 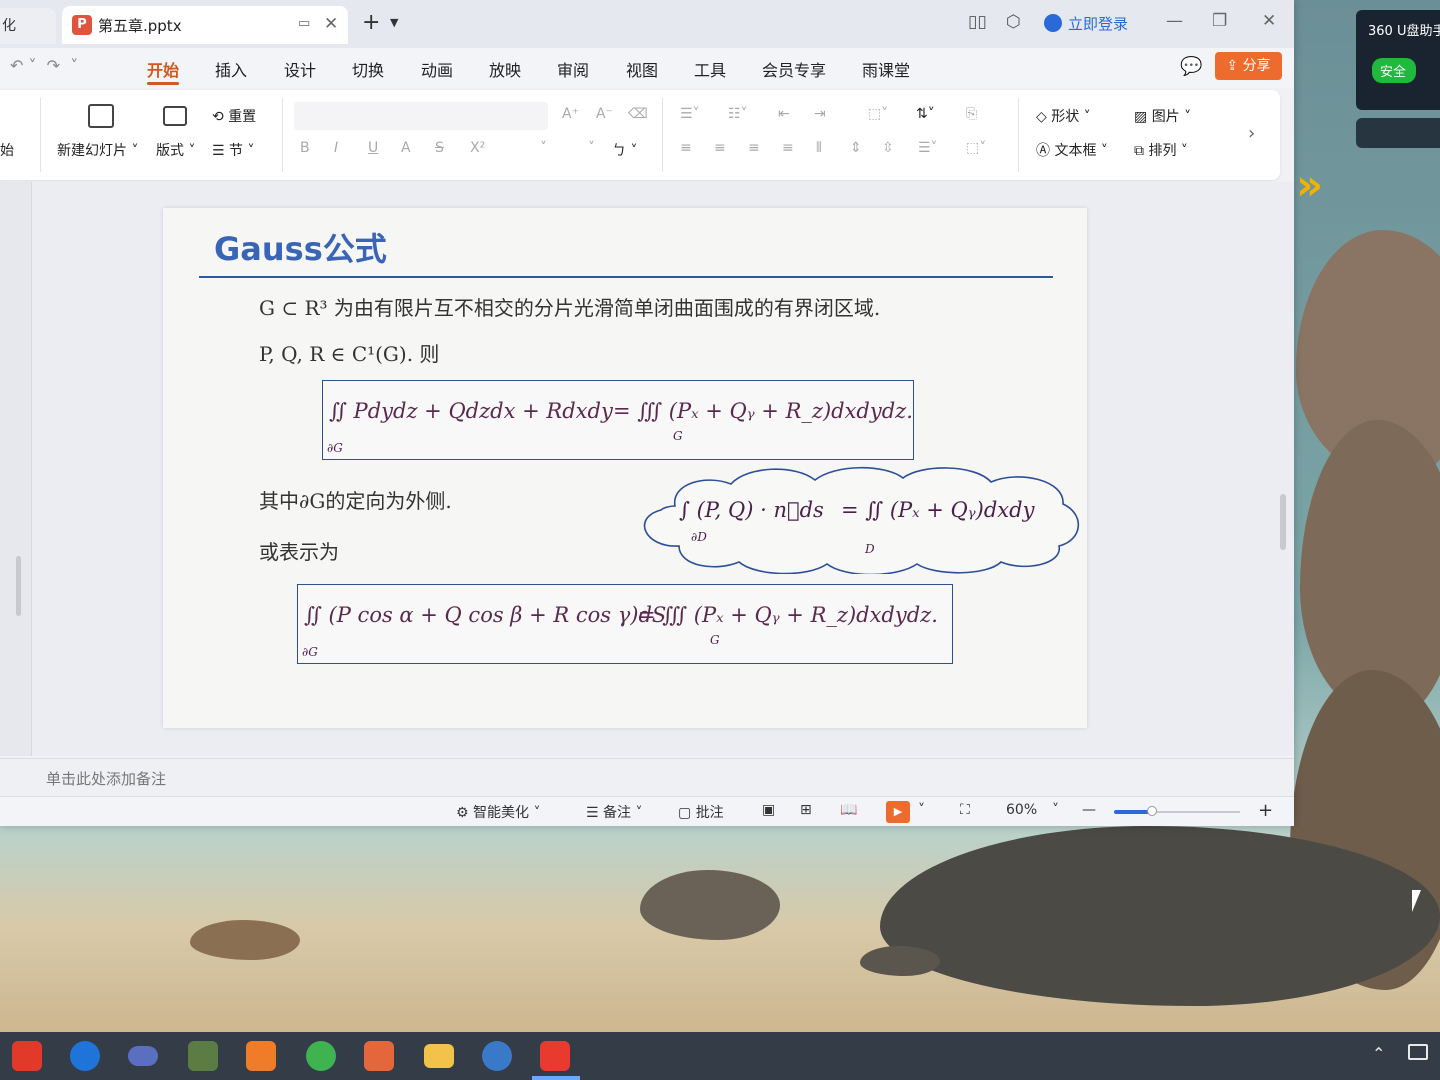 I want to click on double-chevron-icon: », so click(x=1309, y=184).